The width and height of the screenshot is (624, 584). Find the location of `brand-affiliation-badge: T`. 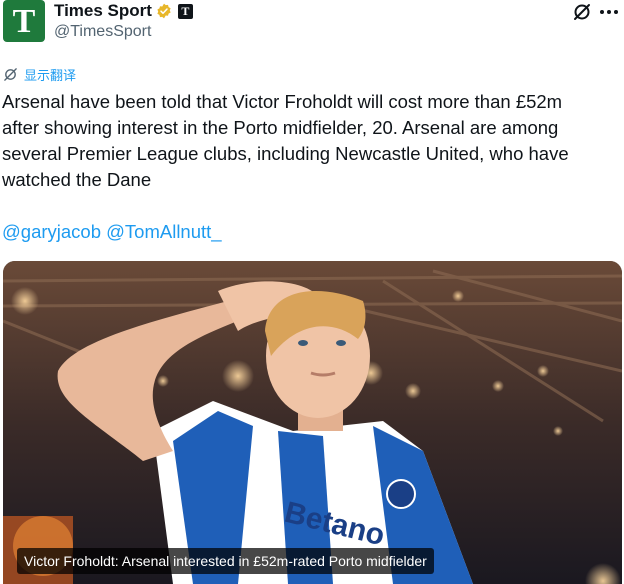

brand-affiliation-badge: T is located at coordinates (185, 11).